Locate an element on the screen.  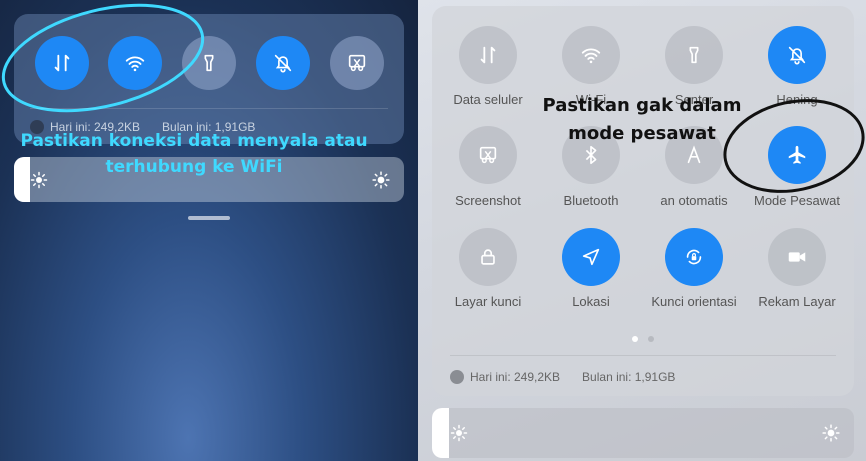
tile-label: Rekam Layar is located at coordinates (797, 301).